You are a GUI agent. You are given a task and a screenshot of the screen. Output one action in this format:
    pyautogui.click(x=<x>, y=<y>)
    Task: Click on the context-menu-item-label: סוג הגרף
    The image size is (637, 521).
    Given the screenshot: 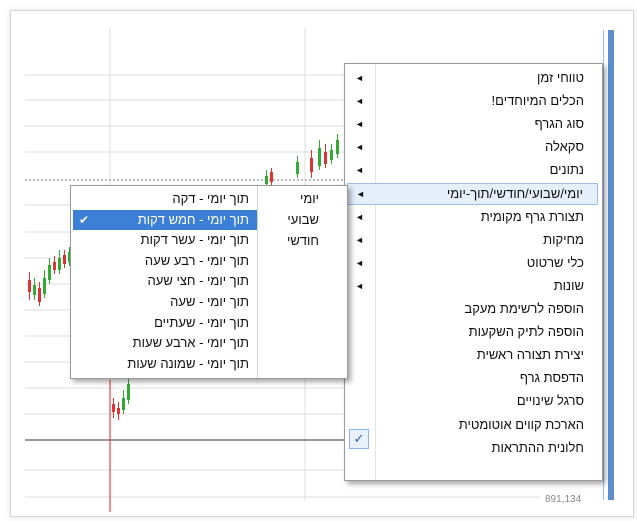 What is the action you would take?
    pyautogui.click(x=559, y=123)
    